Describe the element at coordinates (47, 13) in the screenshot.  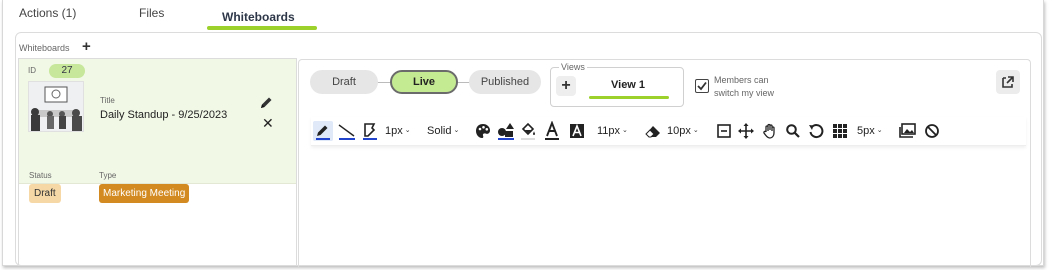
I see `tab-actions: Actions (1)` at that location.